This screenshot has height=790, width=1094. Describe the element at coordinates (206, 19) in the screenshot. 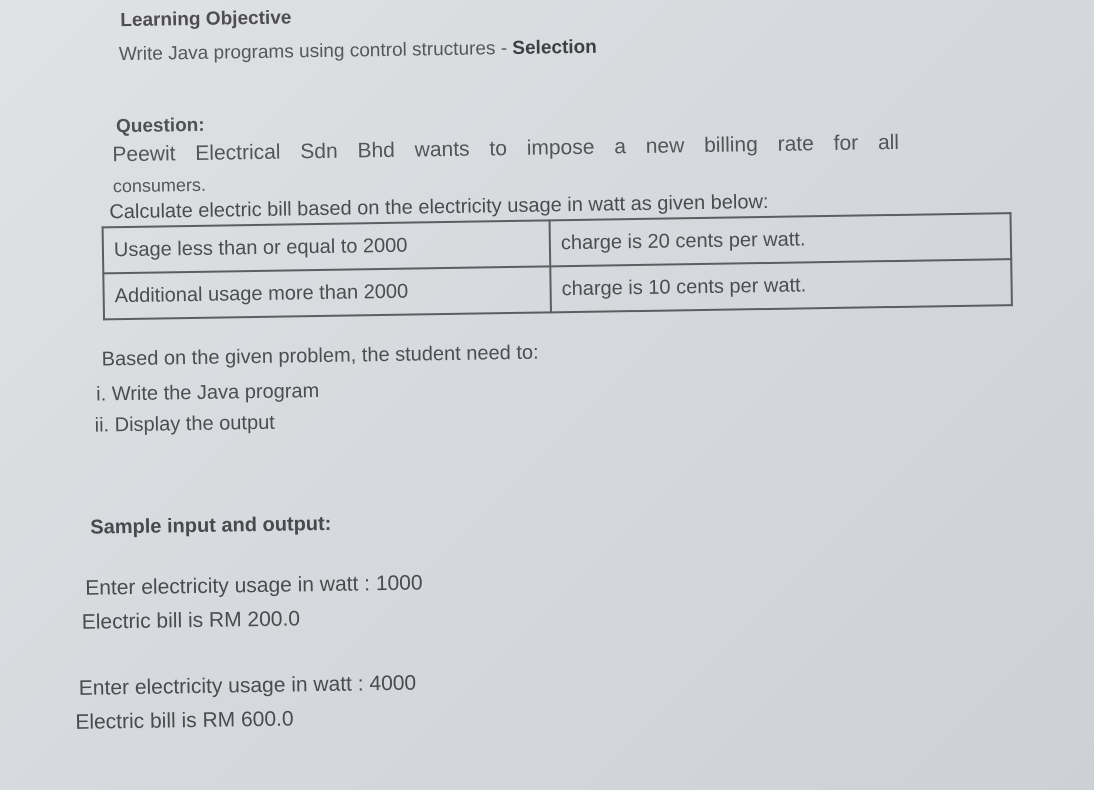

I see `learning-objective-heading: Learning Objective` at that location.